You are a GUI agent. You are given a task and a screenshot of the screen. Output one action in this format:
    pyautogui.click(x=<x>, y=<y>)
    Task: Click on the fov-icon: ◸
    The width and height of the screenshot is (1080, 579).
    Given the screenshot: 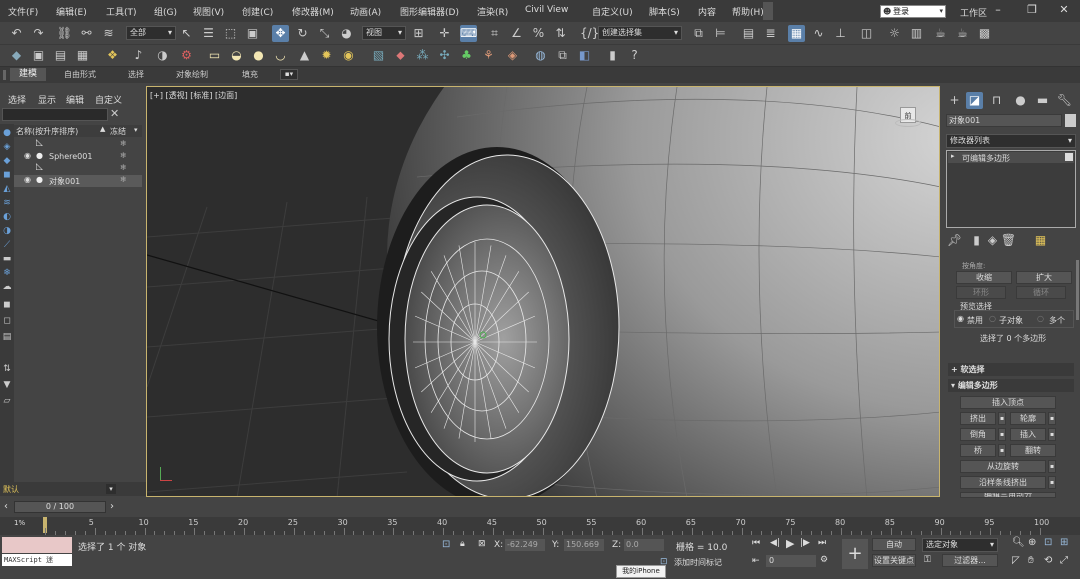 What is the action you would take?
    pyautogui.click(x=1016, y=560)
    